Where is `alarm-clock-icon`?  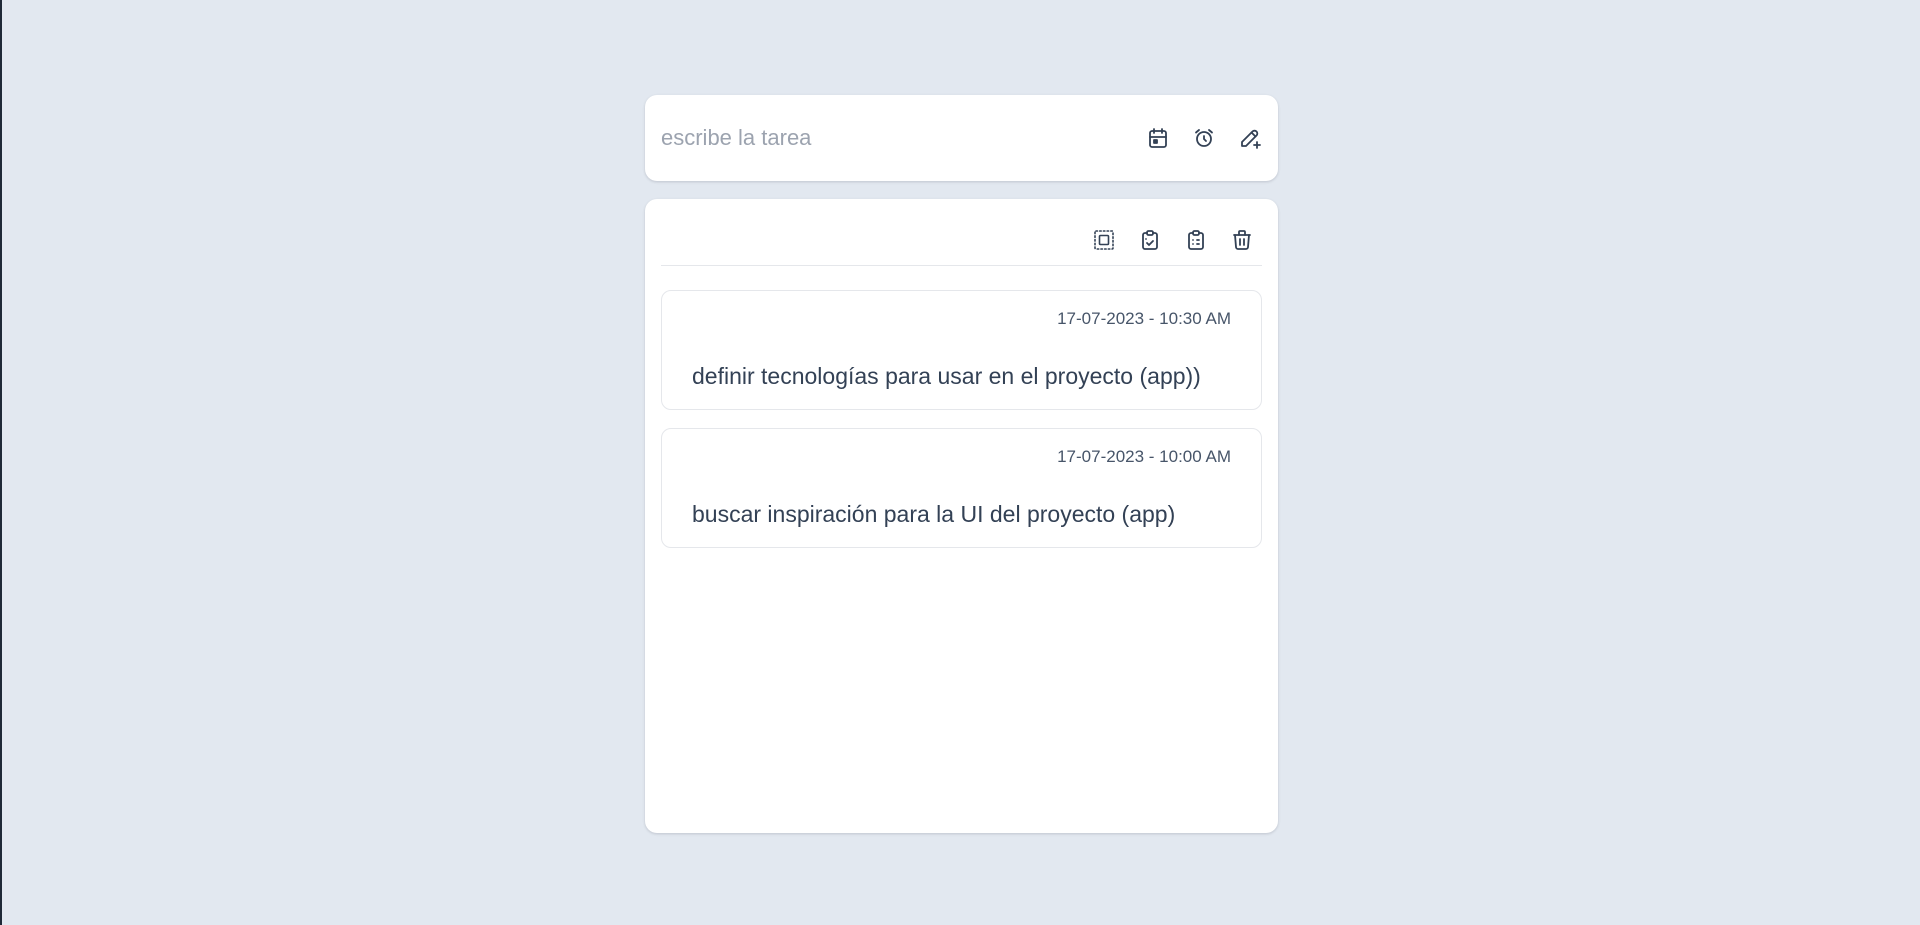
alarm-clock-icon is located at coordinates (1204, 138).